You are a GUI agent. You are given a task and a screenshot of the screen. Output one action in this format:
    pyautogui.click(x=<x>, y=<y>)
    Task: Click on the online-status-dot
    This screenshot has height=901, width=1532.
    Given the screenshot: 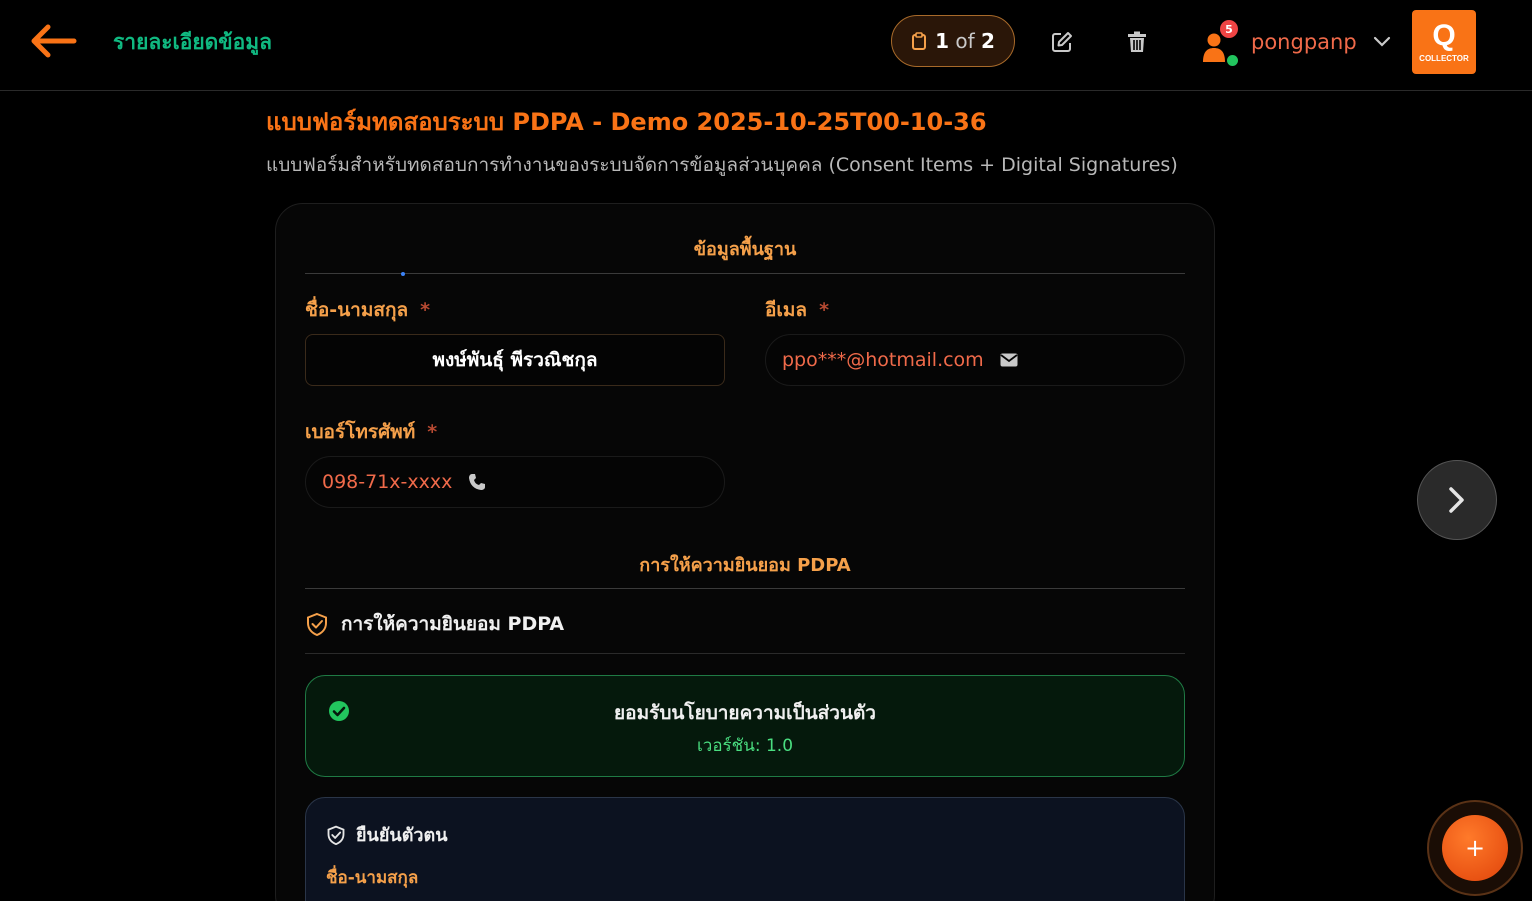 What is the action you would take?
    pyautogui.click(x=1232, y=60)
    